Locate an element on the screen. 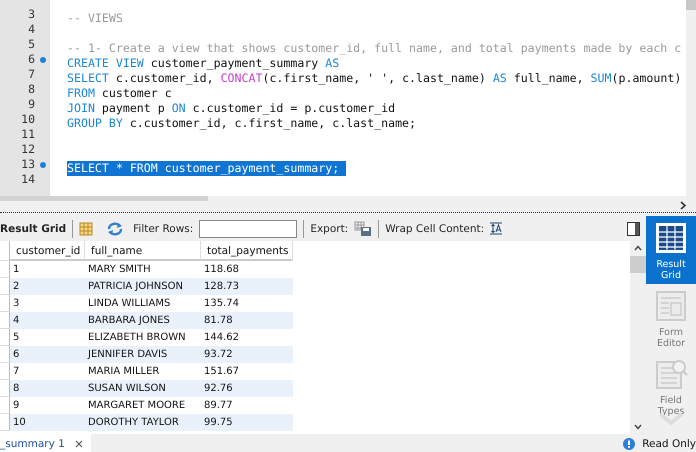 This screenshot has width=696, height=452. column-header: full_name is located at coordinates (143, 251).